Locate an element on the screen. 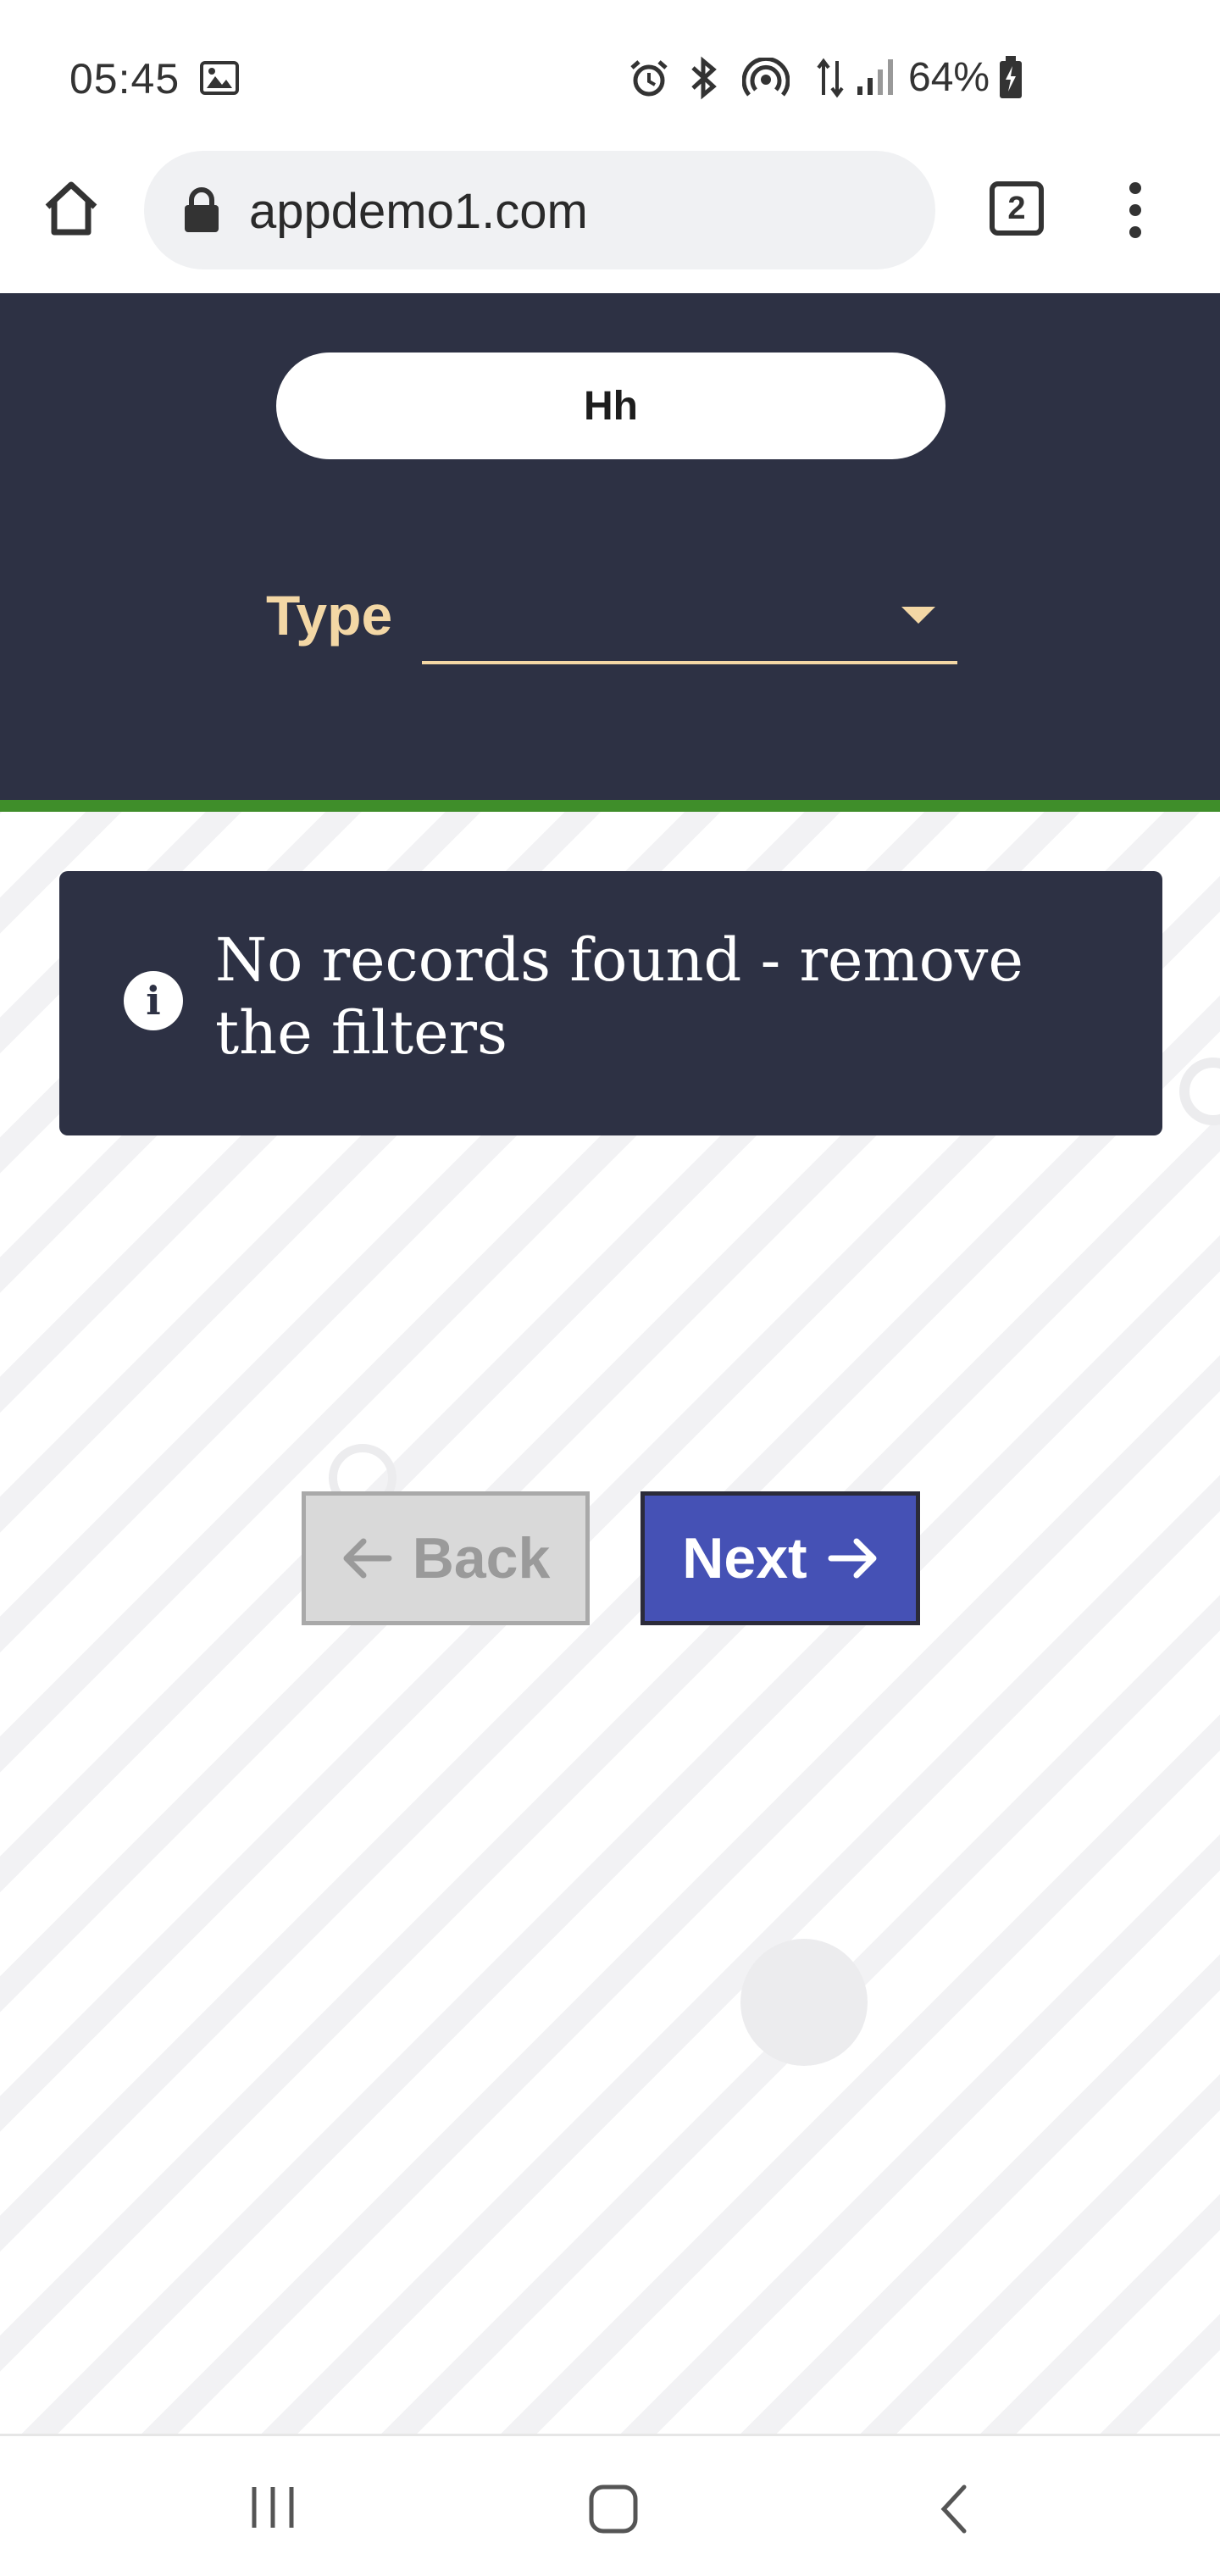 This screenshot has width=1220, height=2576. arrow-right-icon is located at coordinates (852, 1558).